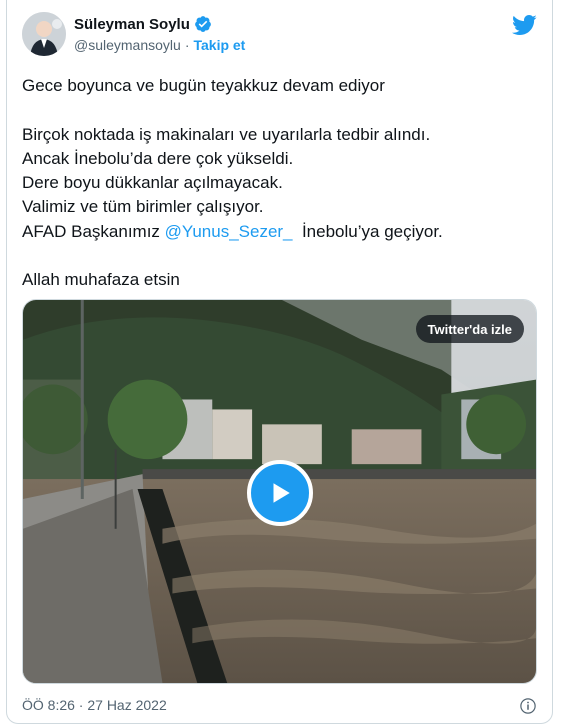 This screenshot has width=573, height=724. I want to click on tweet-line: Valimiz ve tüm birimler çalışıyor., so click(143, 207).